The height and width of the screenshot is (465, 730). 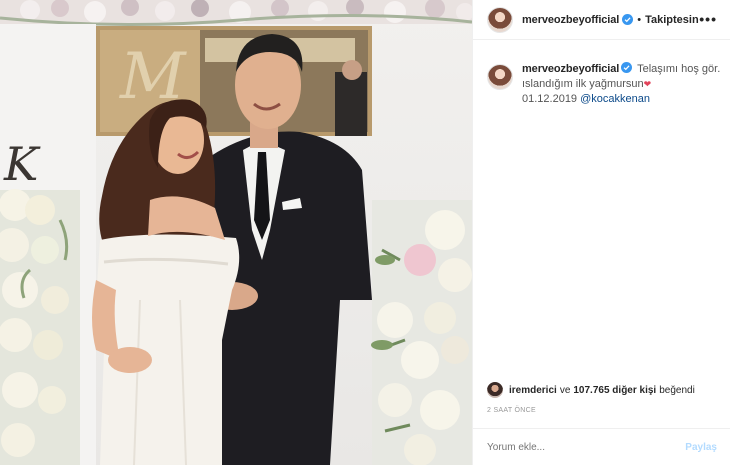 What do you see at coordinates (533, 390) in the screenshot?
I see `liker-username: iremderici` at bounding box center [533, 390].